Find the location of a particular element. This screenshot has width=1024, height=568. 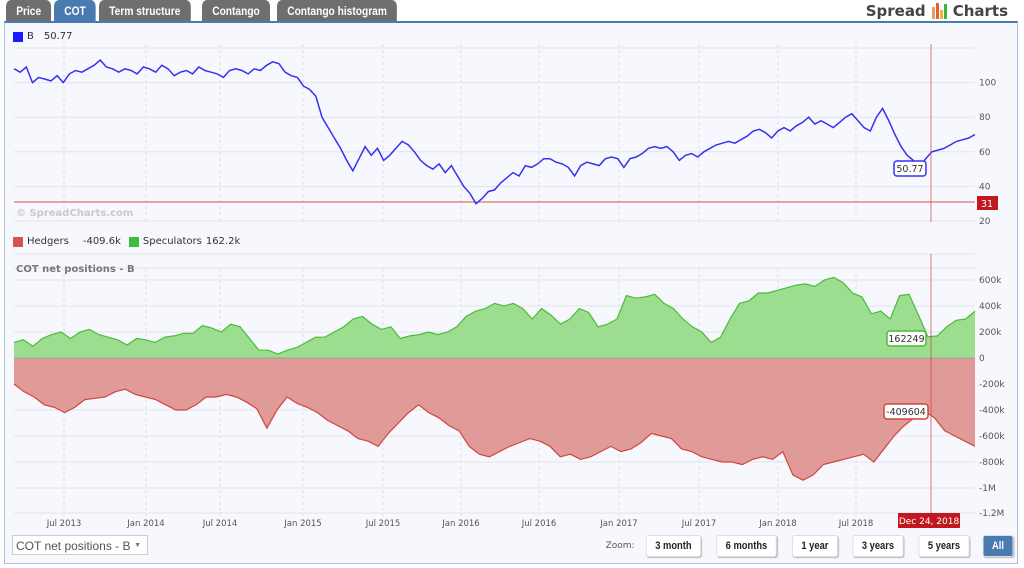

x-tick-label: Jul 2013 is located at coordinates (64, 524).